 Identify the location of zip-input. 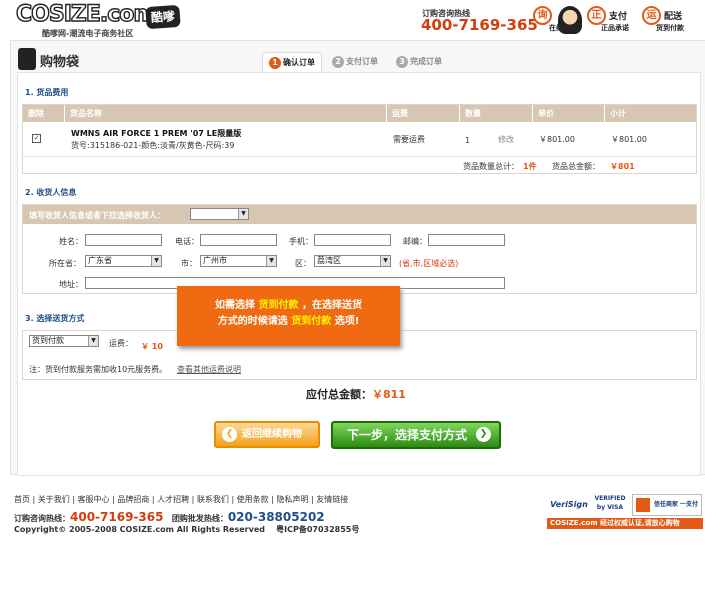
(466, 240).